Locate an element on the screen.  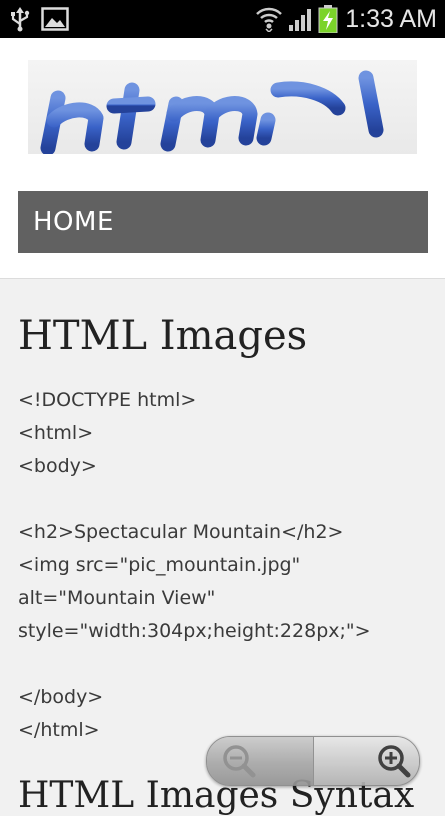
zoom-in-icon is located at coordinates (394, 761).